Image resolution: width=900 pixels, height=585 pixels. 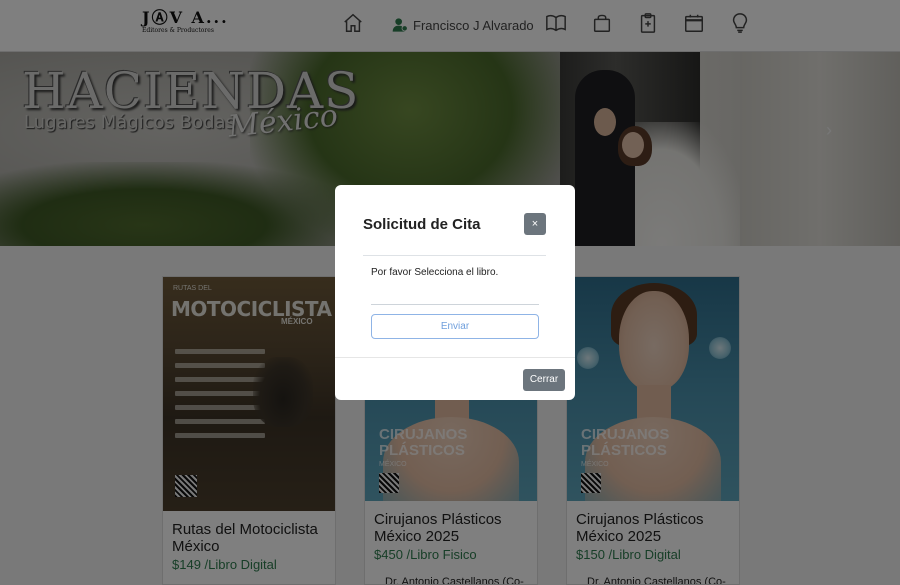 What do you see at coordinates (422, 224) in the screenshot?
I see `modal-title: Solicitud de Cita` at bounding box center [422, 224].